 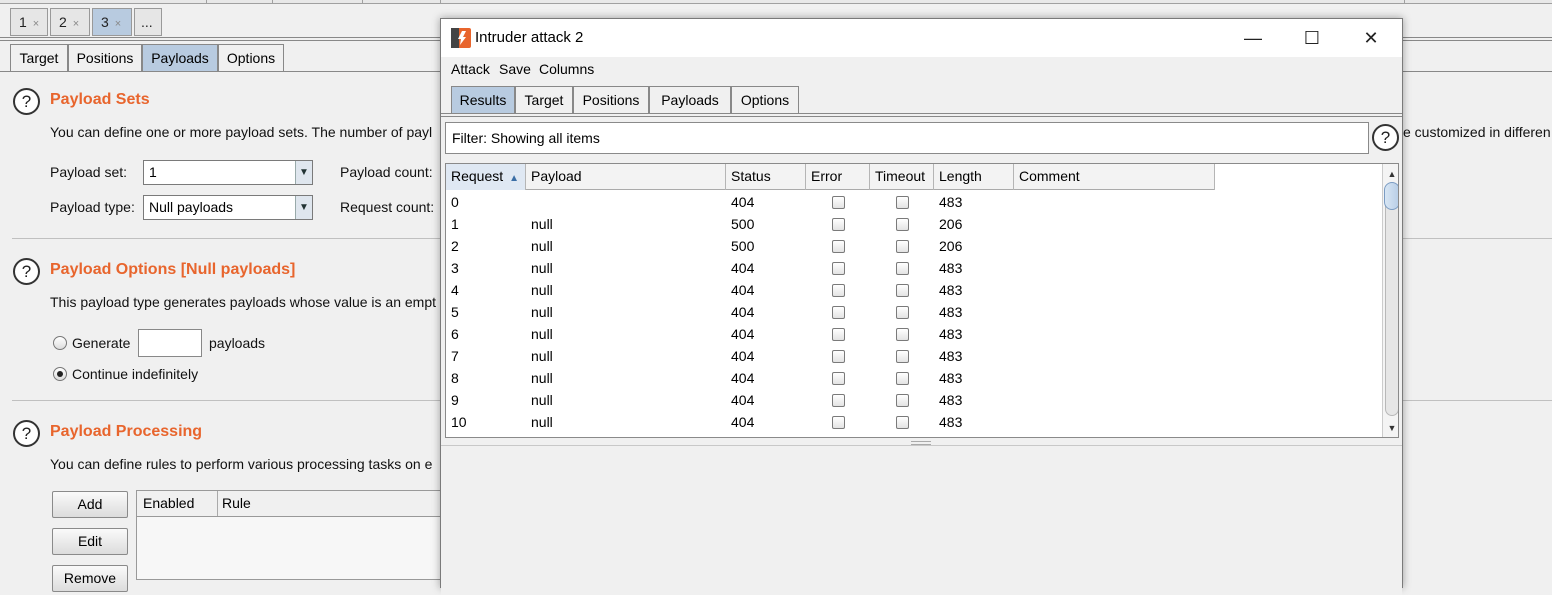 What do you see at coordinates (1371, 38) in the screenshot?
I see `close-icon: ✕` at bounding box center [1371, 38].